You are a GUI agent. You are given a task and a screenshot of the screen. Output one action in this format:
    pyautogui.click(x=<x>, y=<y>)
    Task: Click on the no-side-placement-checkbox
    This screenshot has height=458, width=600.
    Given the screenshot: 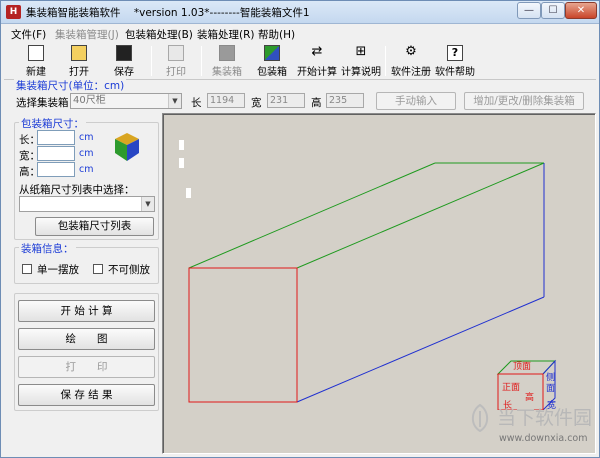 What is the action you would take?
    pyautogui.click(x=98, y=269)
    